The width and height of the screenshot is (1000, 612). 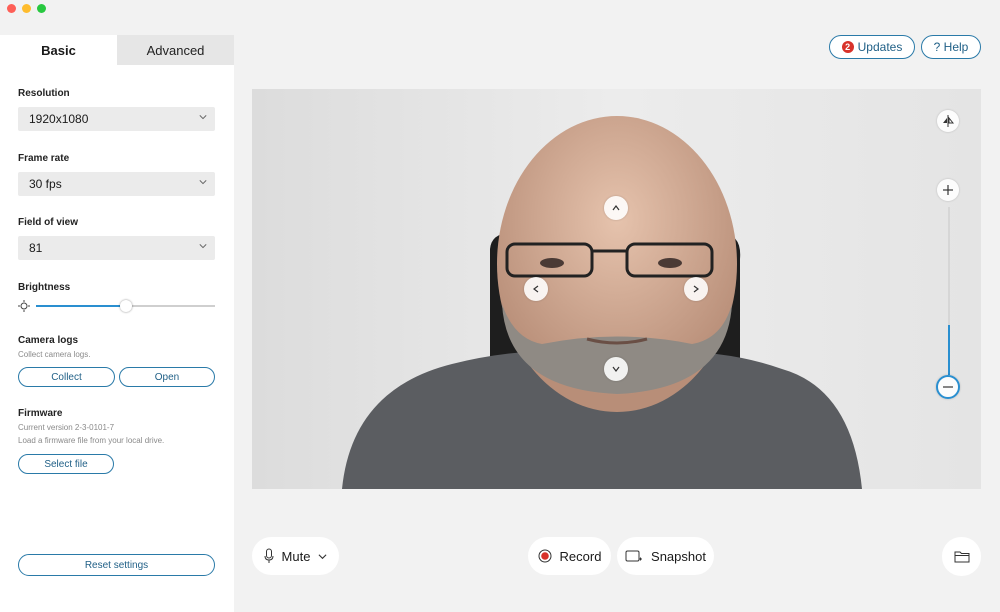 I want to click on resolution-select: 1920x1080, so click(x=116, y=119).